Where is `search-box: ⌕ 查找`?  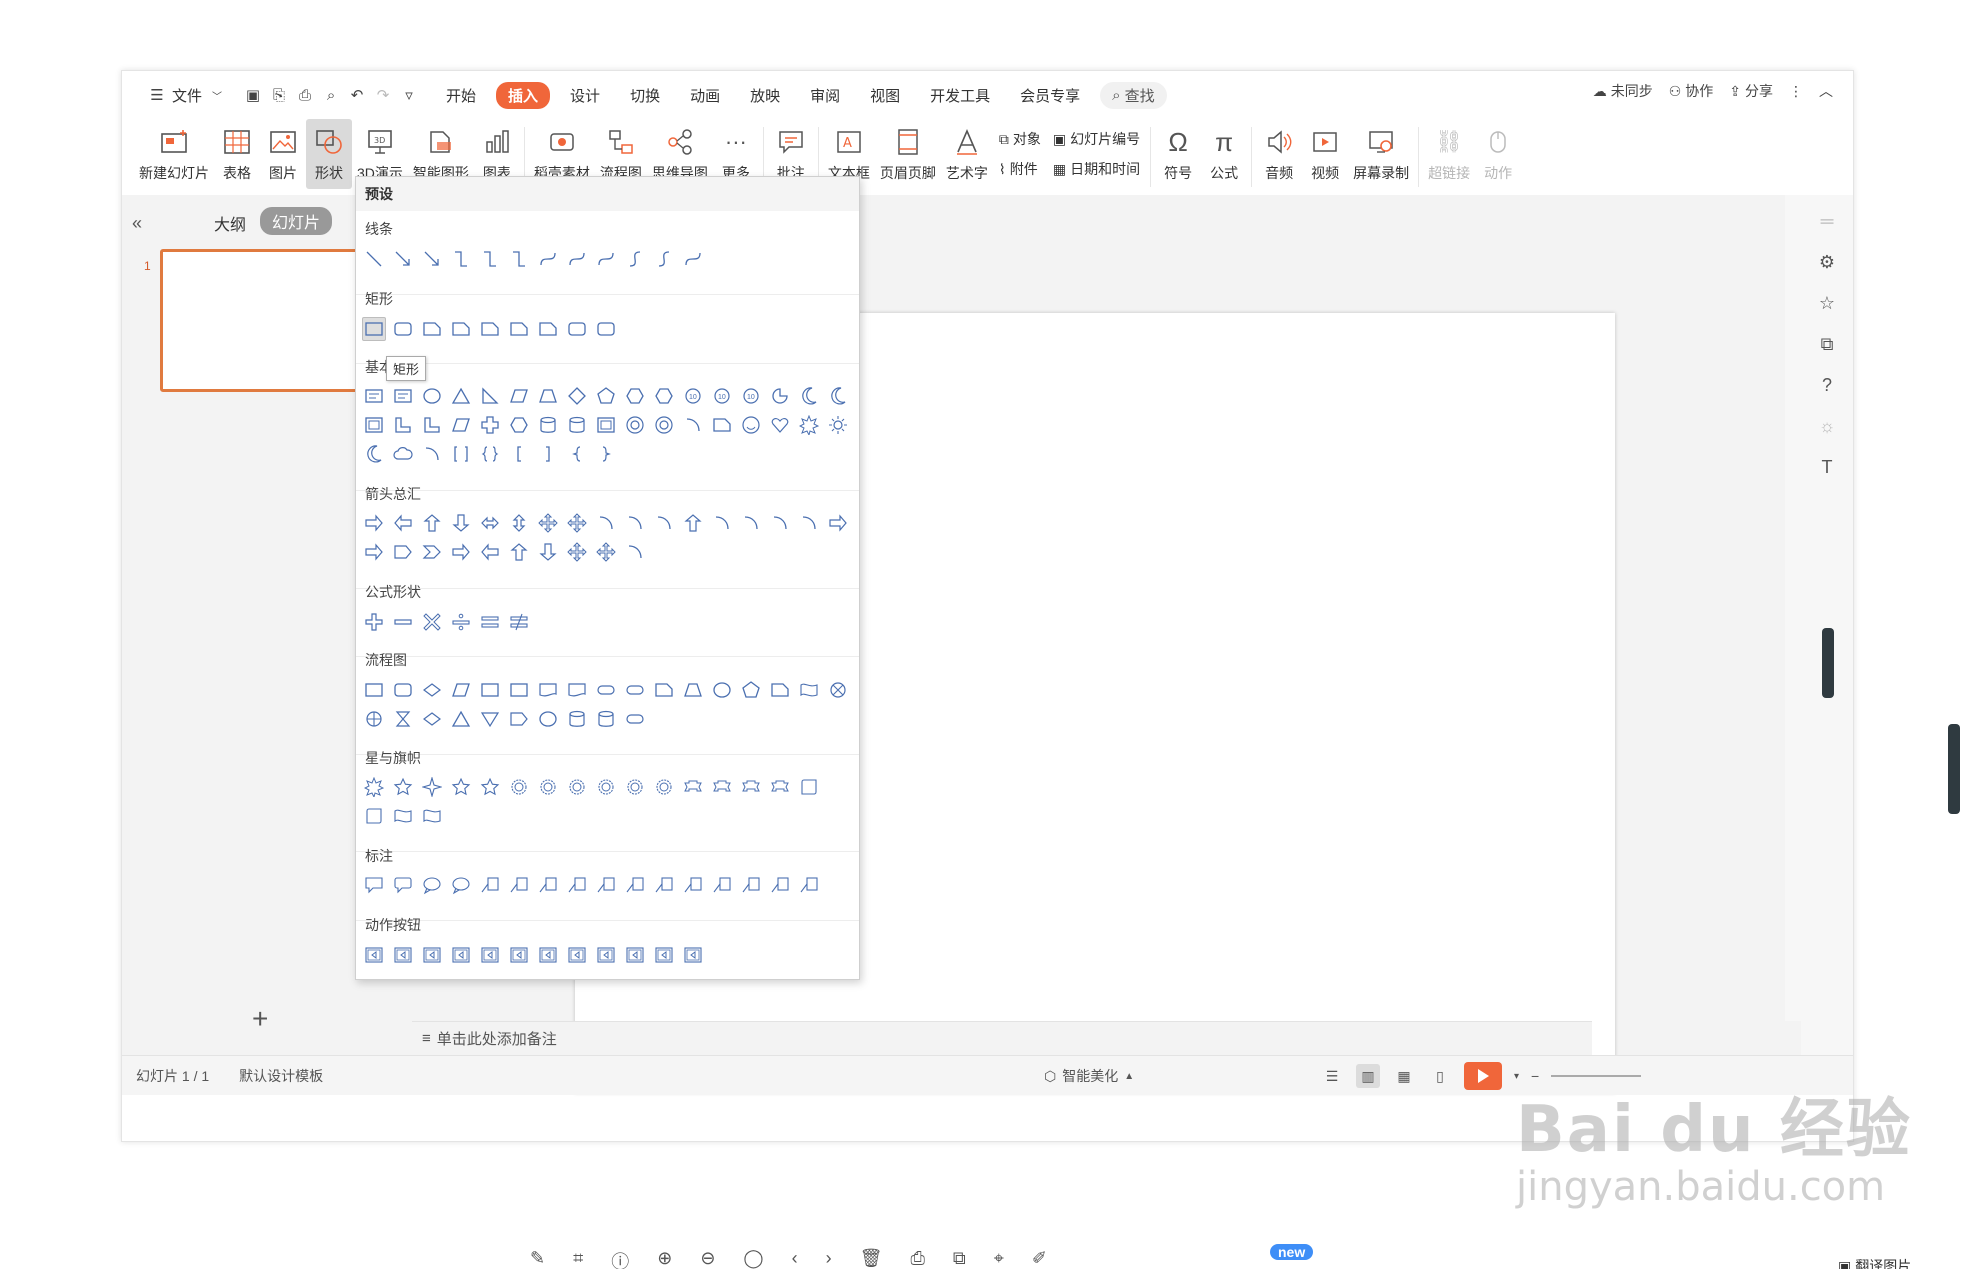 search-box: ⌕ 查找 is located at coordinates (1133, 95).